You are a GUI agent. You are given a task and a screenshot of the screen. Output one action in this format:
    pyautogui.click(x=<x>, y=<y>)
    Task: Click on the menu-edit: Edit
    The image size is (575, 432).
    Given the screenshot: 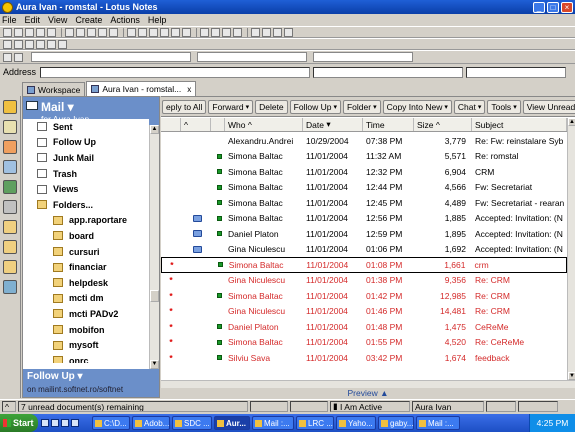 What is the action you would take?
    pyautogui.click(x=33, y=20)
    